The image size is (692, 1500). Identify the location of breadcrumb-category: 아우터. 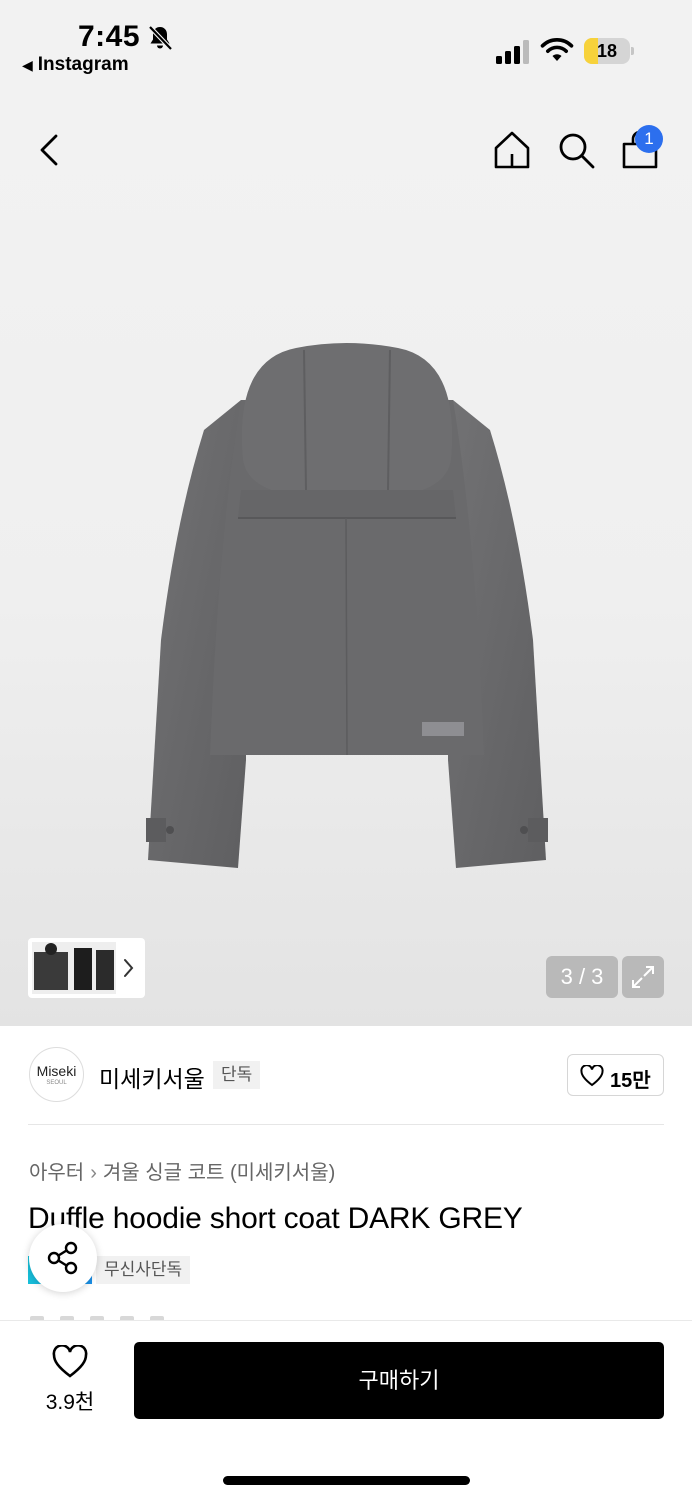
(56, 1173).